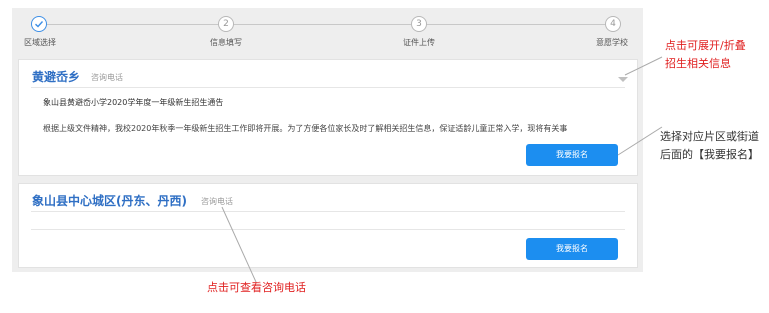 Image resolution: width=769 pixels, height=313 pixels. What do you see at coordinates (698, 63) in the screenshot?
I see `annotation-expand-line2: 招生相关信息` at bounding box center [698, 63].